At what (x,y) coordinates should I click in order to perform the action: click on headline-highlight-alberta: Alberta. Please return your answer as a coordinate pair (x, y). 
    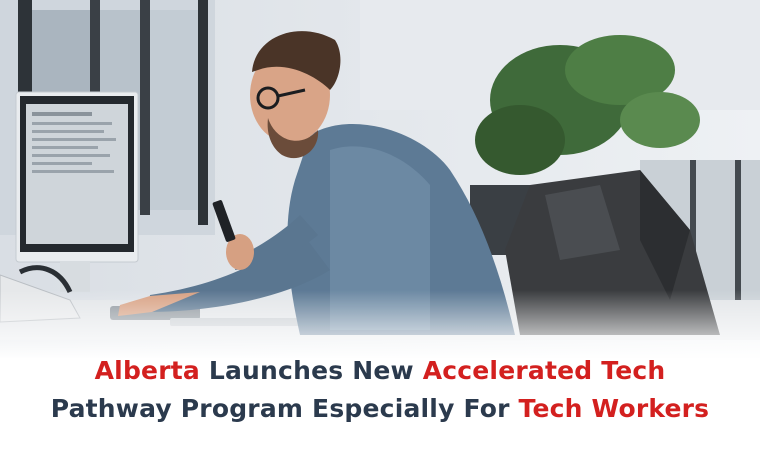
    Looking at the image, I should click on (147, 370).